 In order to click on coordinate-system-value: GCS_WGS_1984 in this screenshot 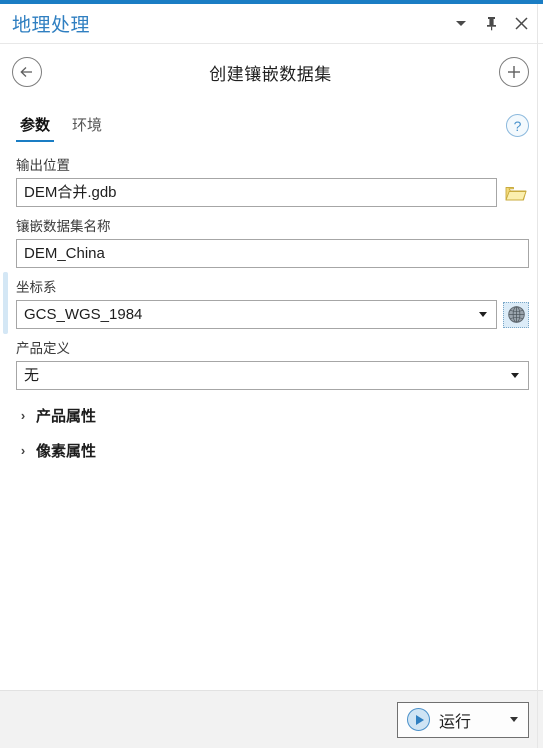, I will do `click(83, 314)`.